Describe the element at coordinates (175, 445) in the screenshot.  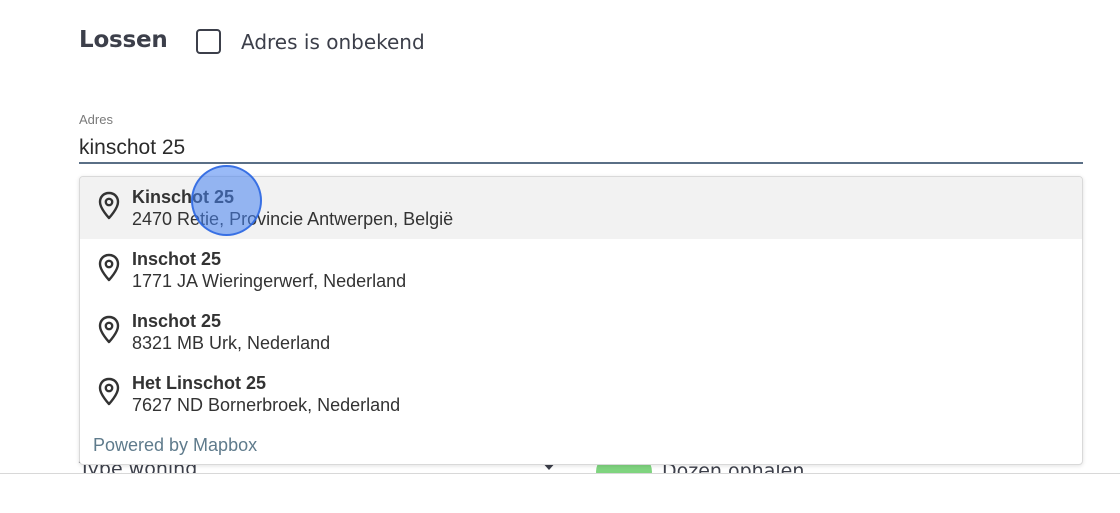
I see `powered-by-mapbox: Powered by Mapbox` at that location.